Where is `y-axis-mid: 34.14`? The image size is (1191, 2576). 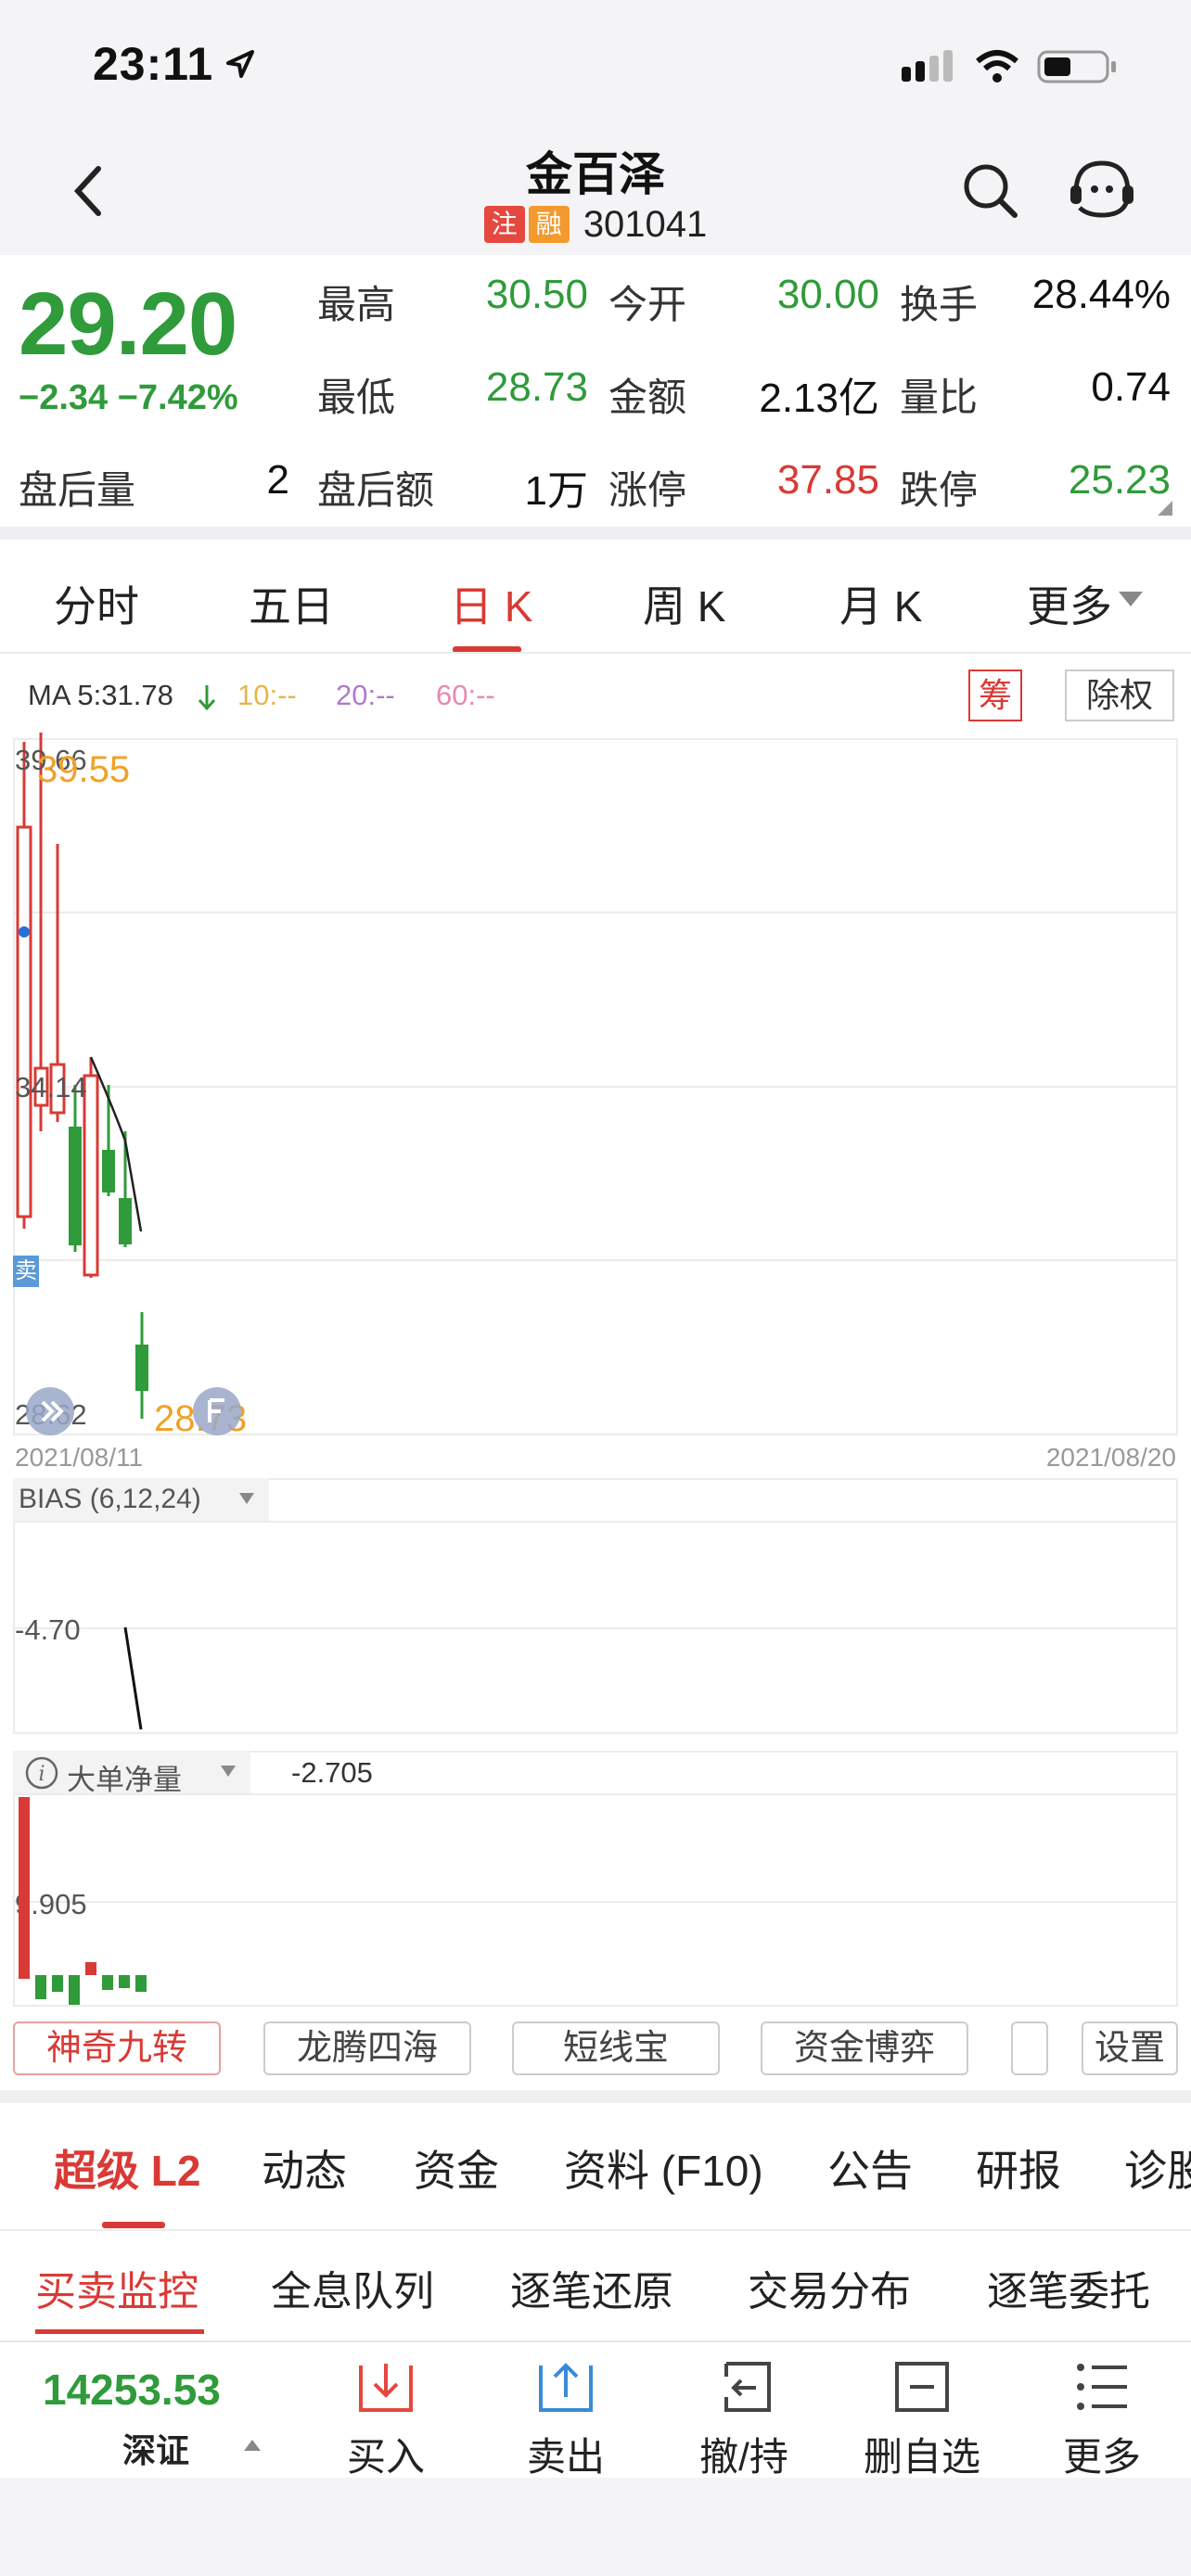 y-axis-mid: 34.14 is located at coordinates (51, 1087).